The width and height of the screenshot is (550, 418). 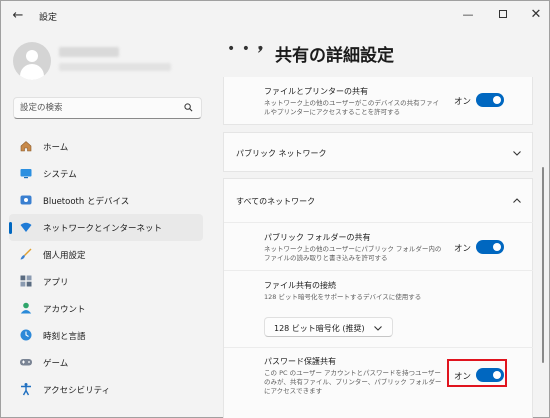 What do you see at coordinates (260, 49) in the screenshot?
I see `breadcrumb-chevron-icon: ›` at bounding box center [260, 49].